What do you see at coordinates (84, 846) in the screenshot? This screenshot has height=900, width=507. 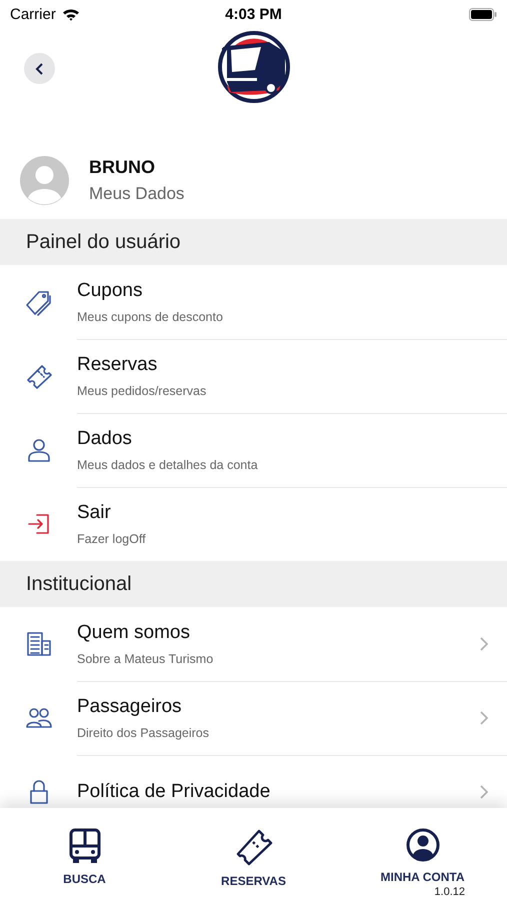 I see `bus-icon` at bounding box center [84, 846].